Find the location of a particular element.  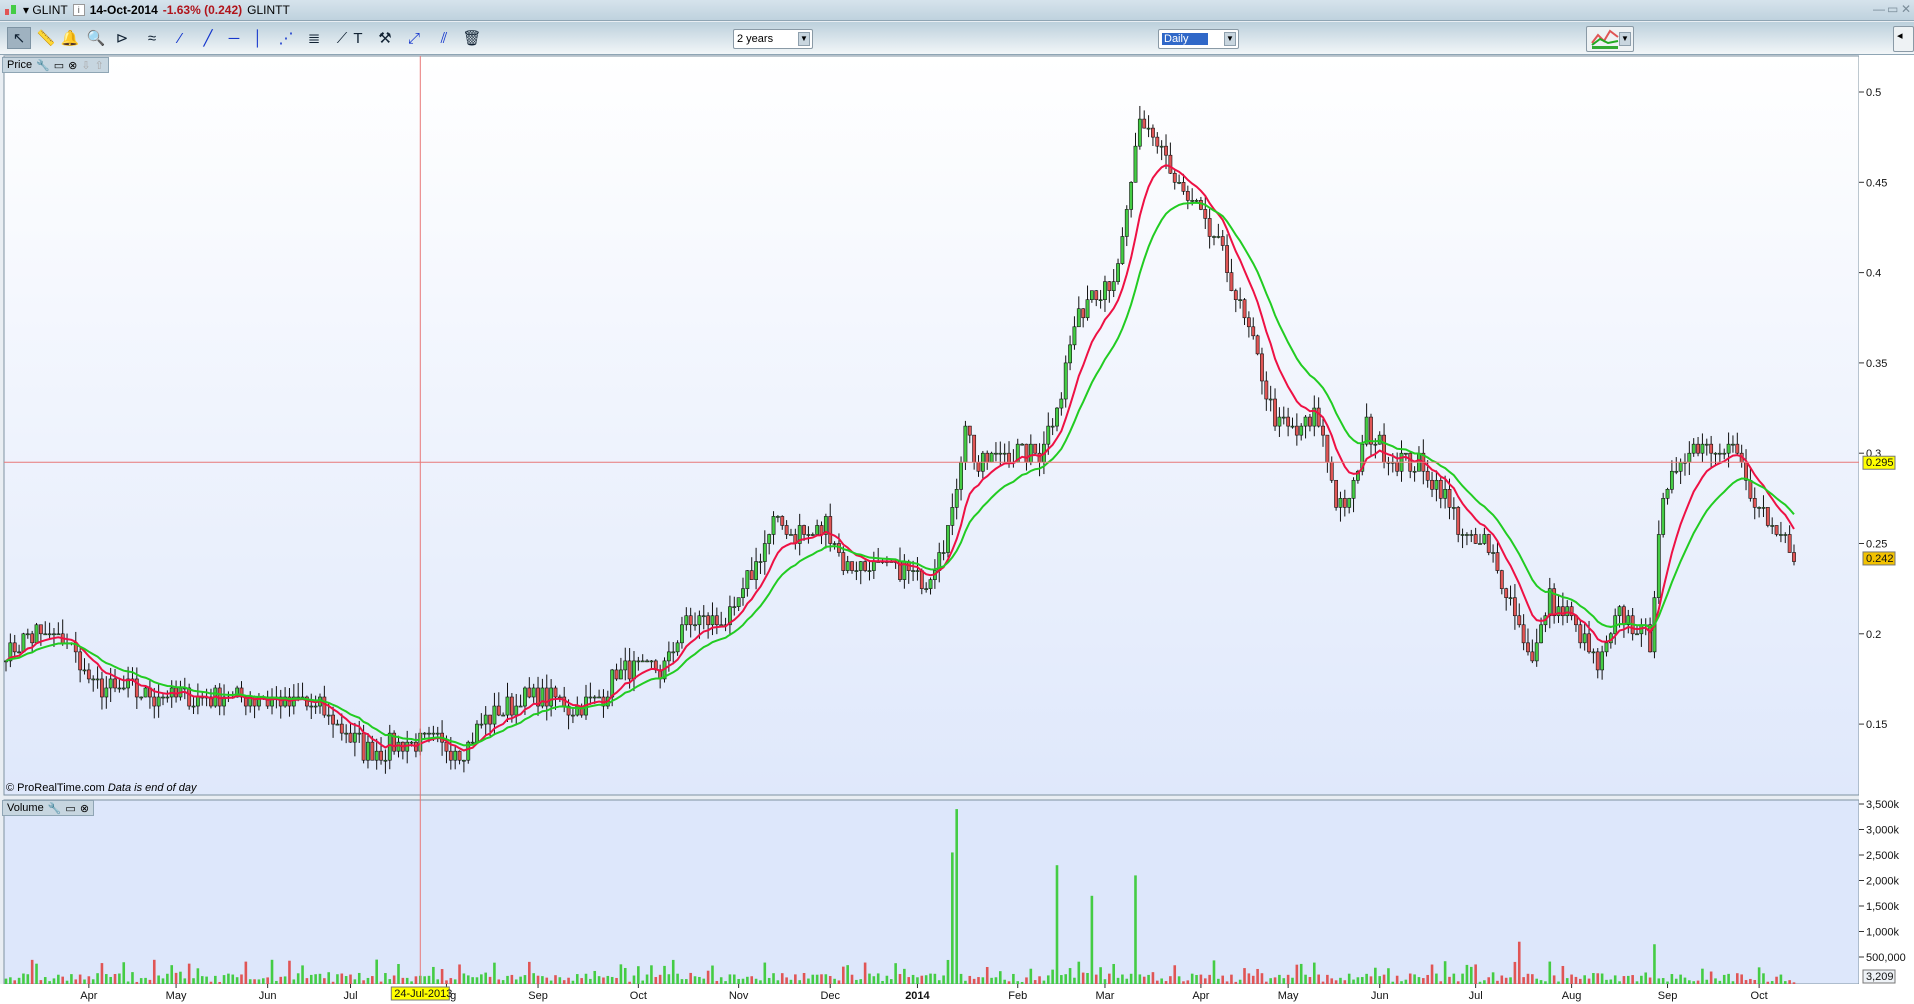

month-label: Sep is located at coordinates (1668, 996).